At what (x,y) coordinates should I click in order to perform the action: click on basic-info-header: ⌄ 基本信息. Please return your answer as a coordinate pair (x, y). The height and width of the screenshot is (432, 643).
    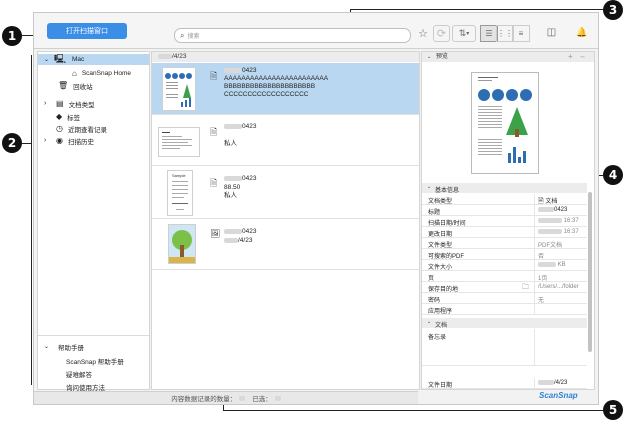
    Looking at the image, I should click on (504, 188).